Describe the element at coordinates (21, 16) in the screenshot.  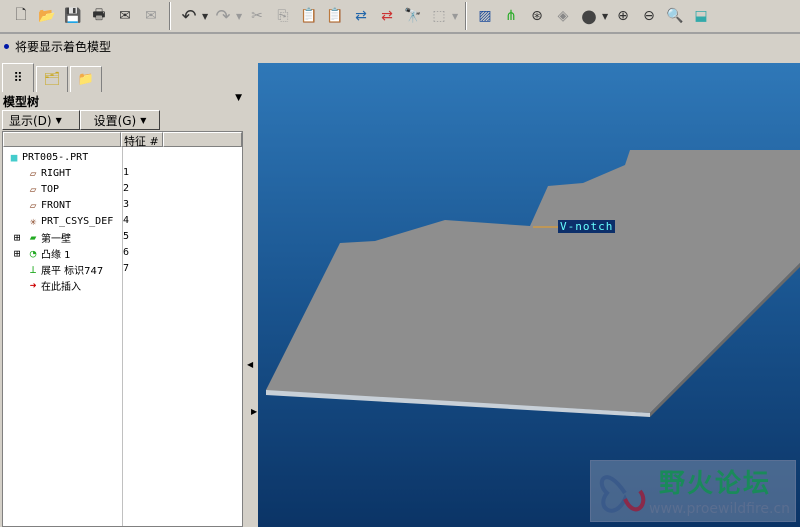
I see `new-icon: 🗋` at that location.